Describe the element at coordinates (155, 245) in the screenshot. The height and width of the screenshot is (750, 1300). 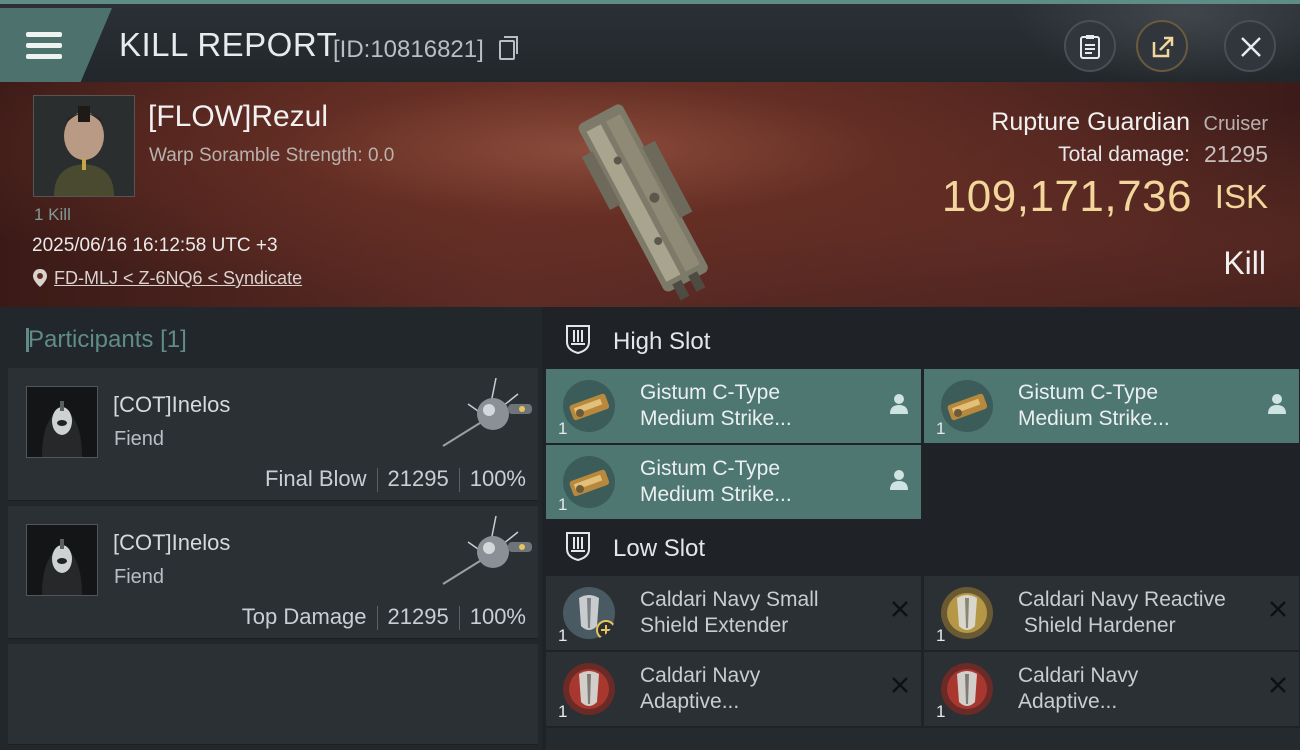
I see `kill-datetime: 2025/06/16 16:12:58 UTC +3` at that location.